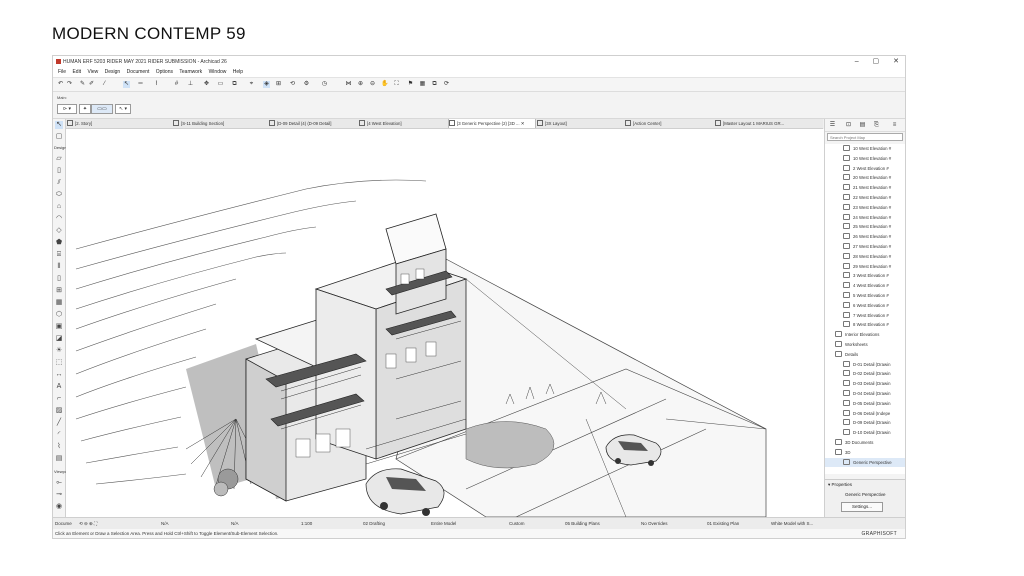 The image size is (1024, 576). What do you see at coordinates (857, 61) in the screenshot?
I see `minimize-button: –` at bounding box center [857, 61].